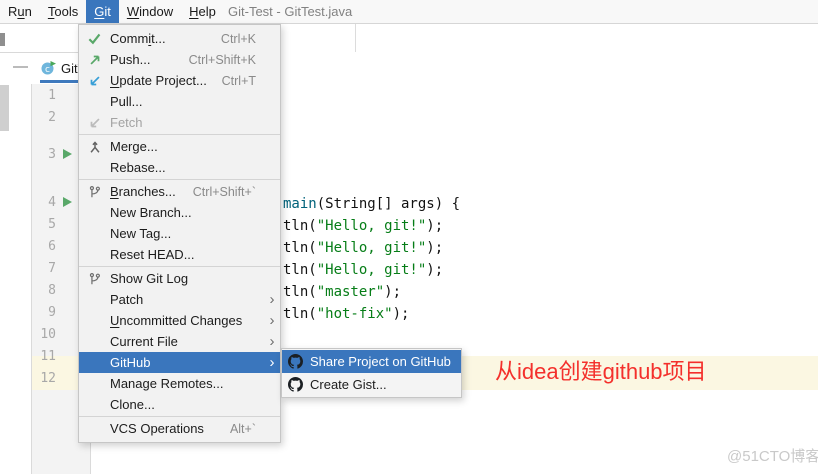 This screenshot has width=818, height=474. What do you see at coordinates (39, 52) in the screenshot?
I see `navbar-divider` at bounding box center [39, 52].